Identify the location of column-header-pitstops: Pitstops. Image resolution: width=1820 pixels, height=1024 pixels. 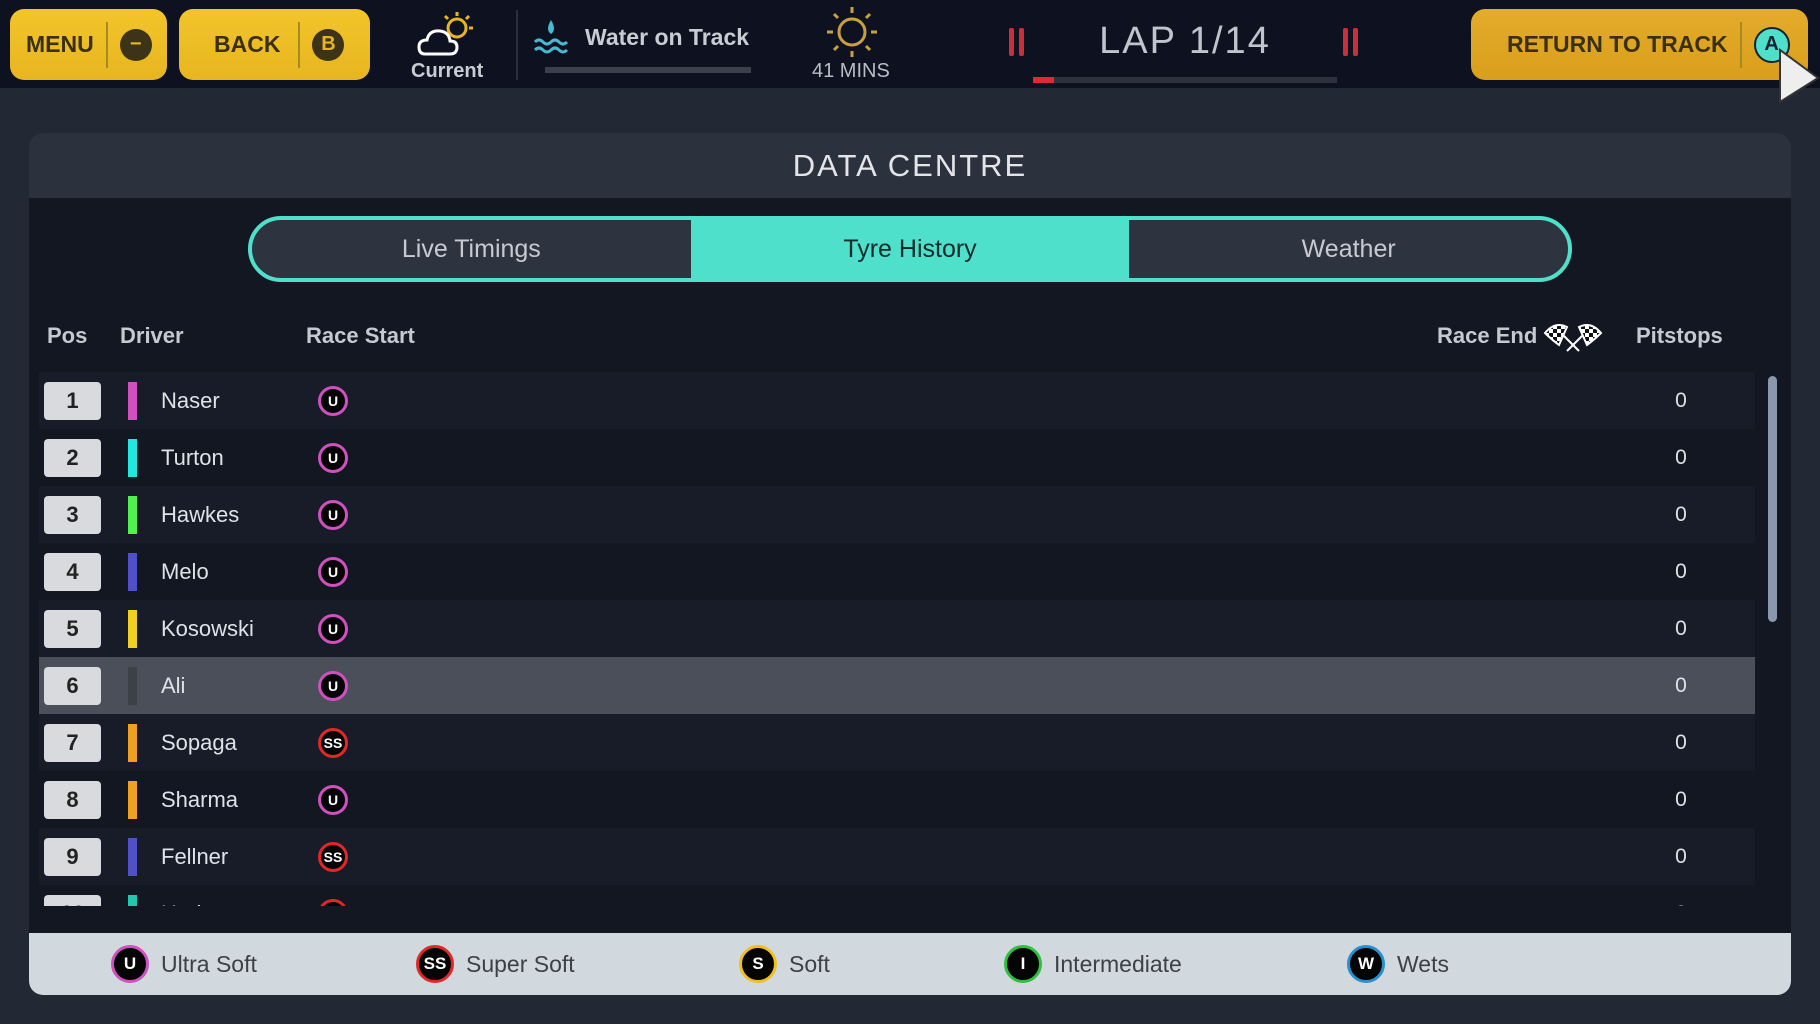
(1679, 335).